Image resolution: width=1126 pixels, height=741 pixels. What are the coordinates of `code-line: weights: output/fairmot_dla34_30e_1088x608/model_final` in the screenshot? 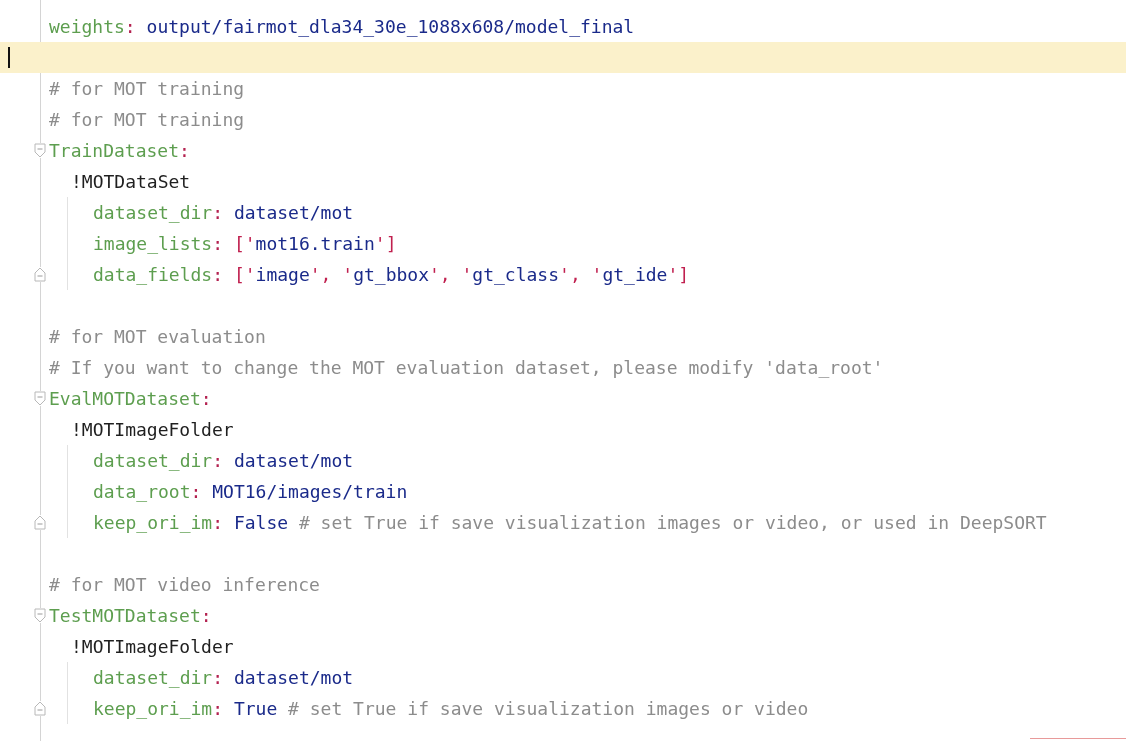 It's located at (342, 26).